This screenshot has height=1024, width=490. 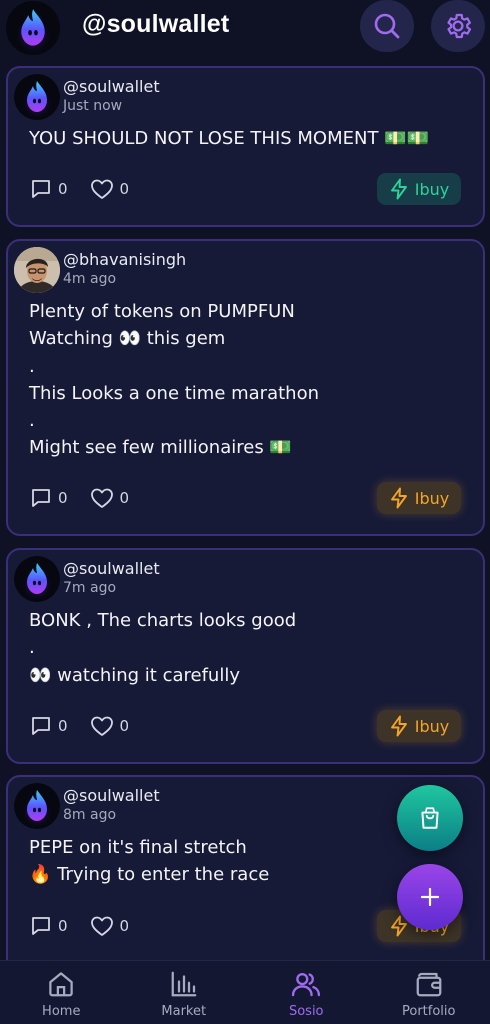 I want to click on settings-button, so click(x=458, y=26).